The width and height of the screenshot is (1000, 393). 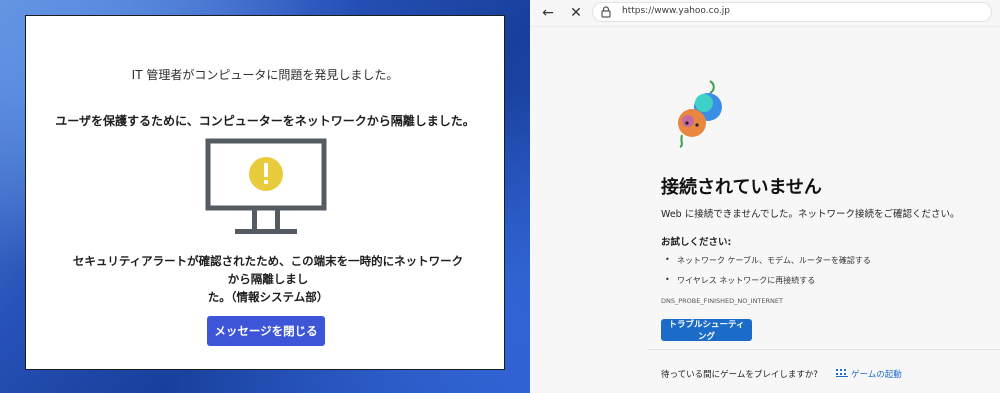 I want to click on troubleshoot-button: トラブルシューティング, so click(x=706, y=330).